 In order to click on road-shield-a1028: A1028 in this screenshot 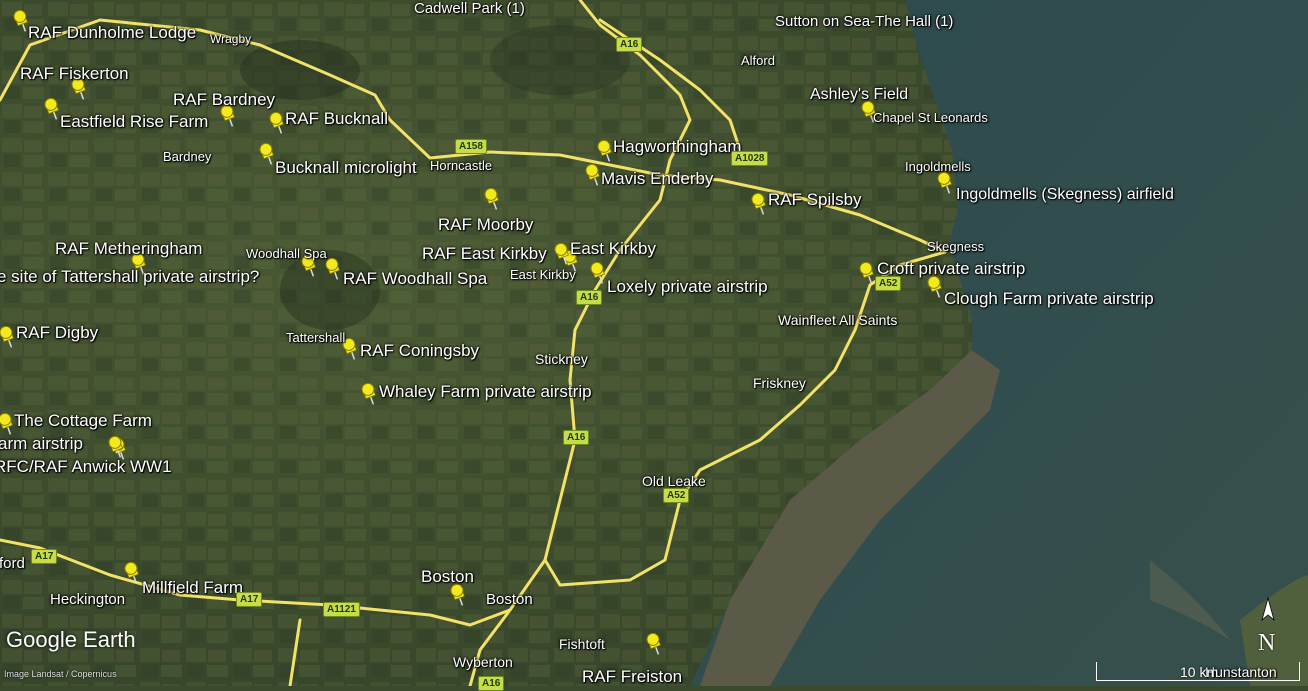, I will do `click(750, 158)`.